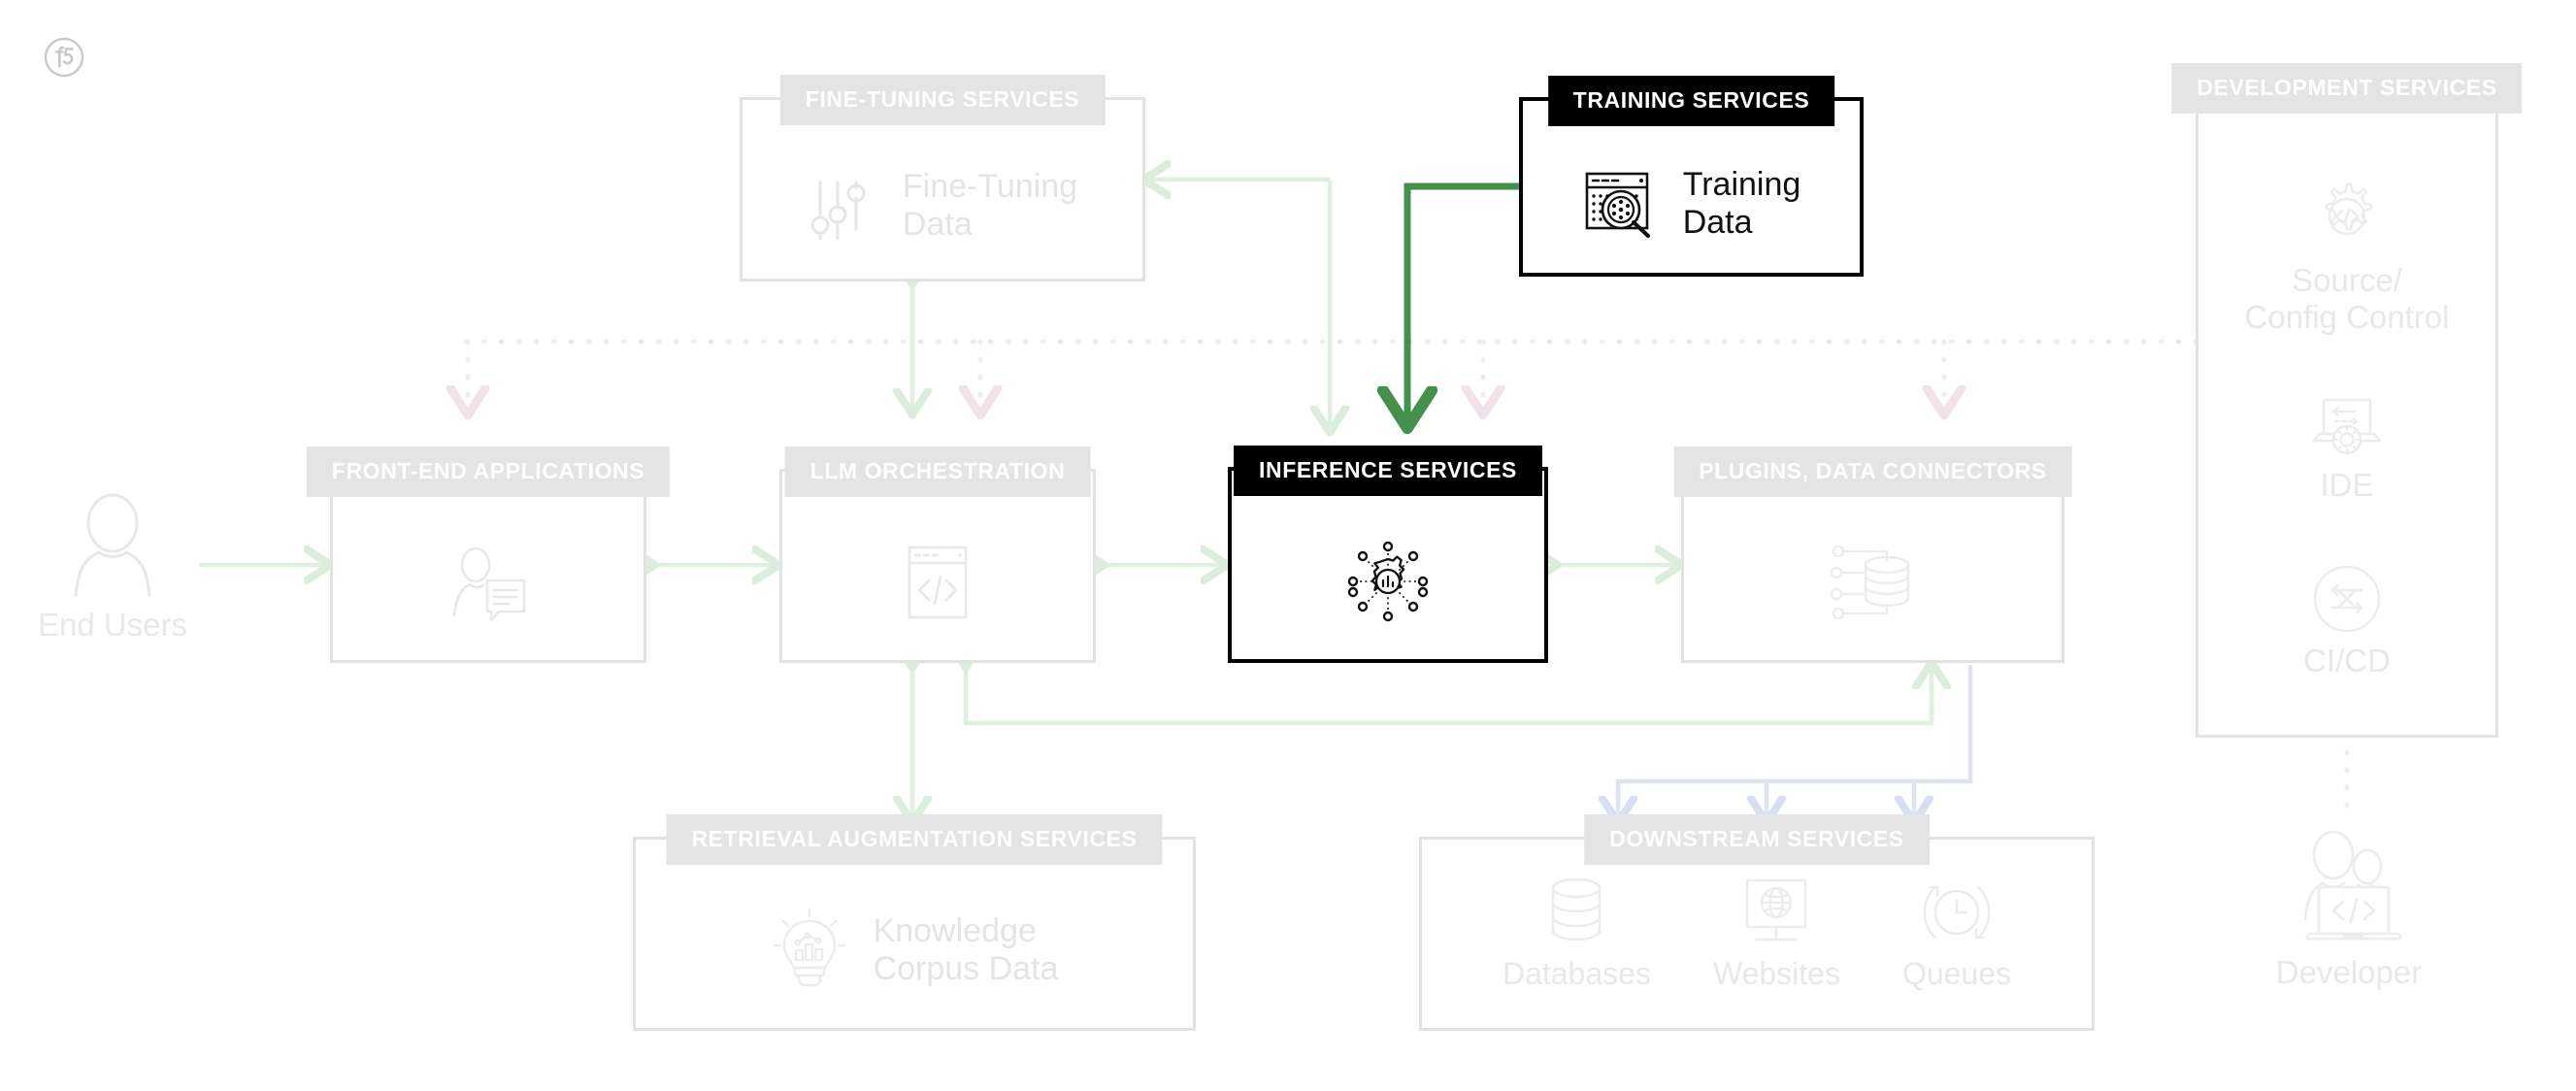 The image size is (2576, 1091). What do you see at coordinates (2347, 257) in the screenshot?
I see `tile-source-config-control: Source/ Config Control` at bounding box center [2347, 257].